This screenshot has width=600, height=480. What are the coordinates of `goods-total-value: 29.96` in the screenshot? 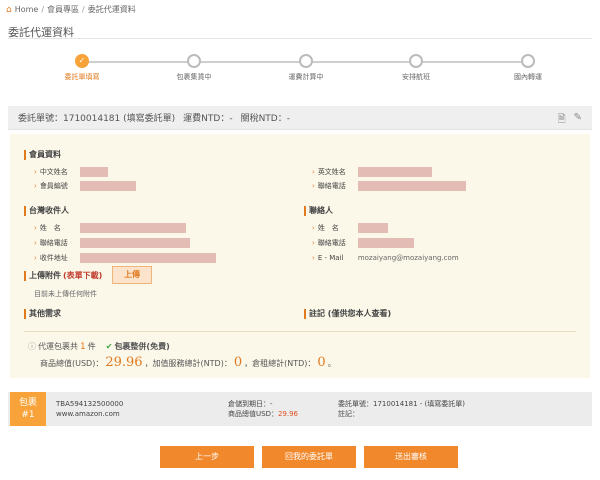 It's located at (124, 362).